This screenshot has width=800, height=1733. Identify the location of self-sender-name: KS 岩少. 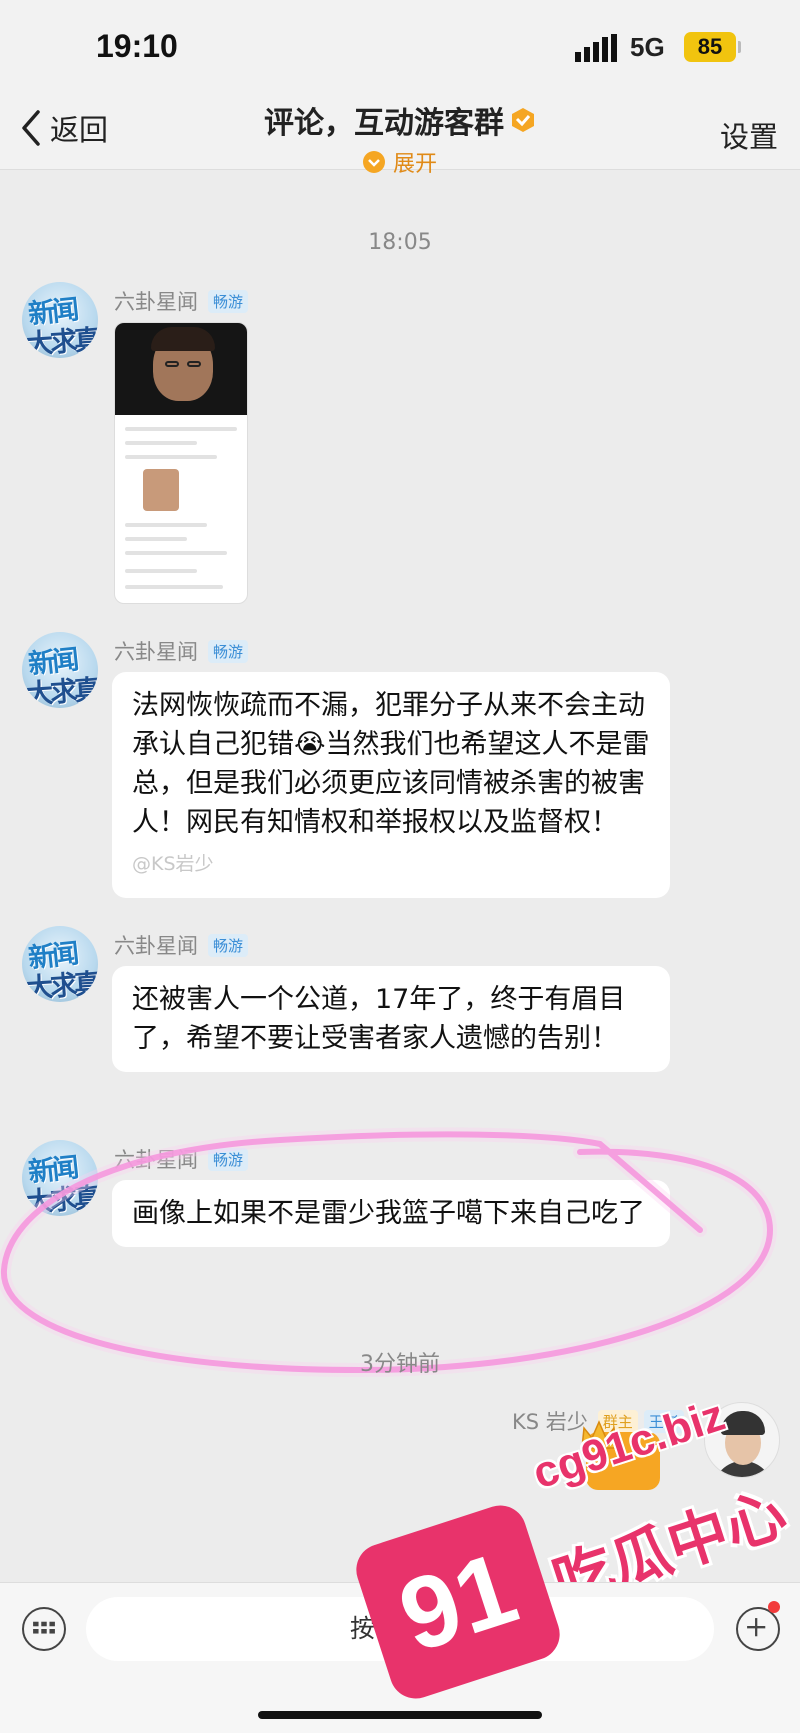
(550, 1422).